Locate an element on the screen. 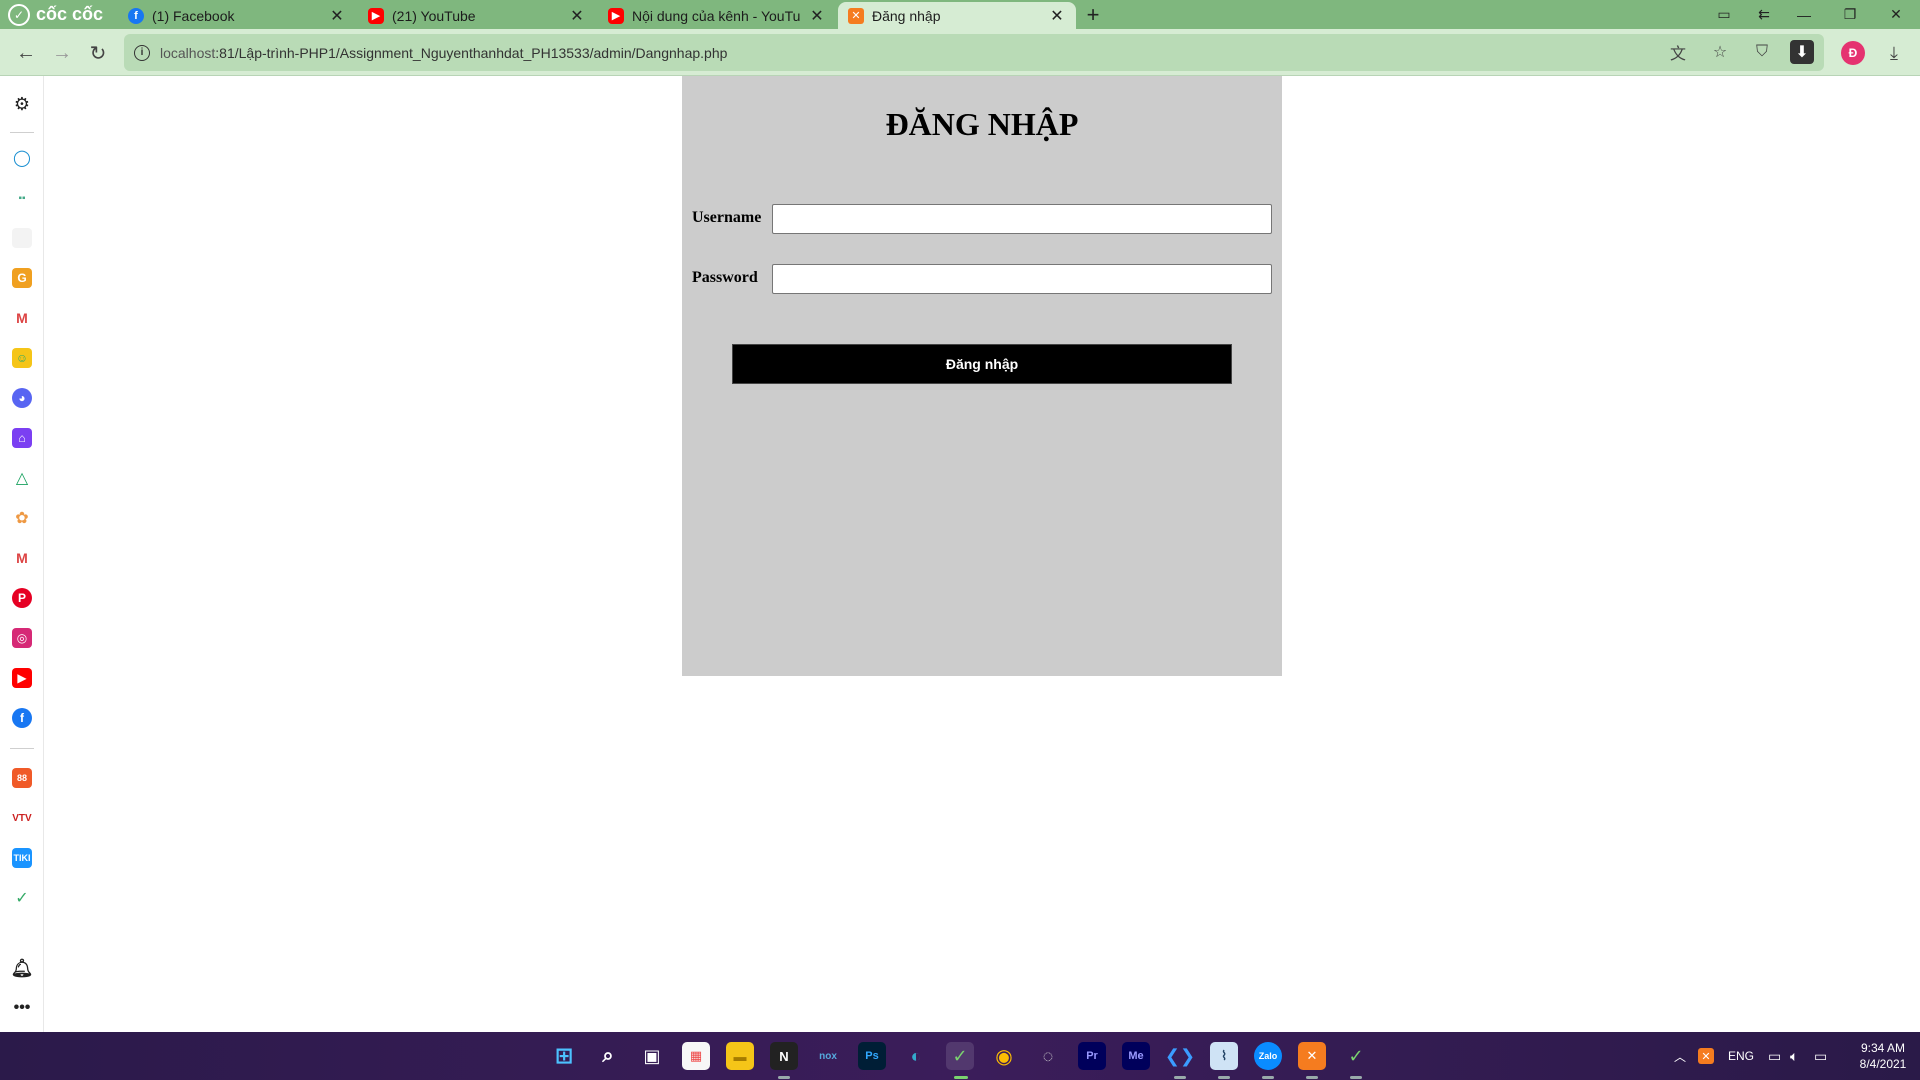  search-icon: ⌕ is located at coordinates (608, 1056).